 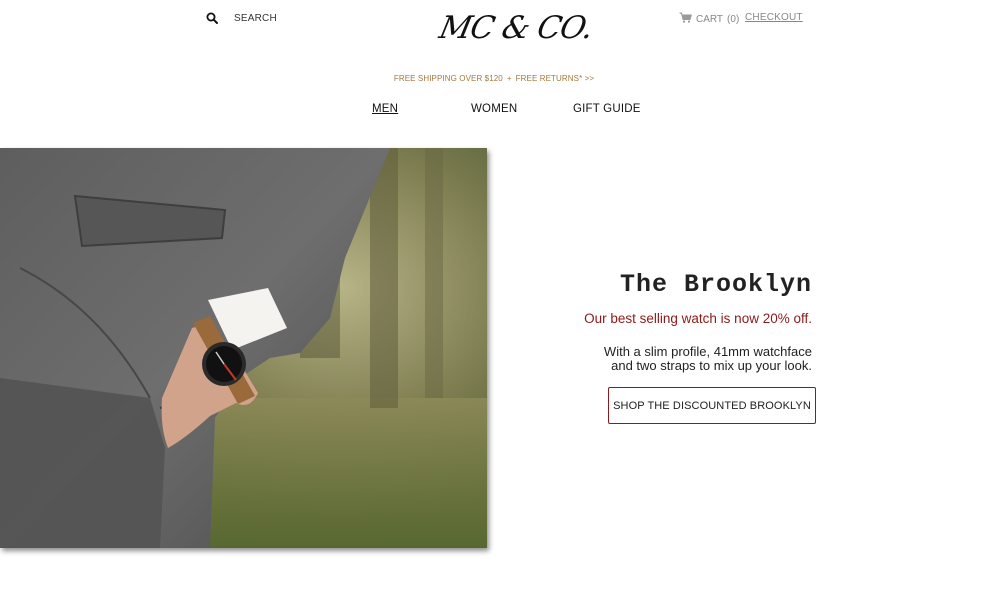 I want to click on main-nav: MEN WOMEN GIFT GUIDE, so click(x=495, y=111).